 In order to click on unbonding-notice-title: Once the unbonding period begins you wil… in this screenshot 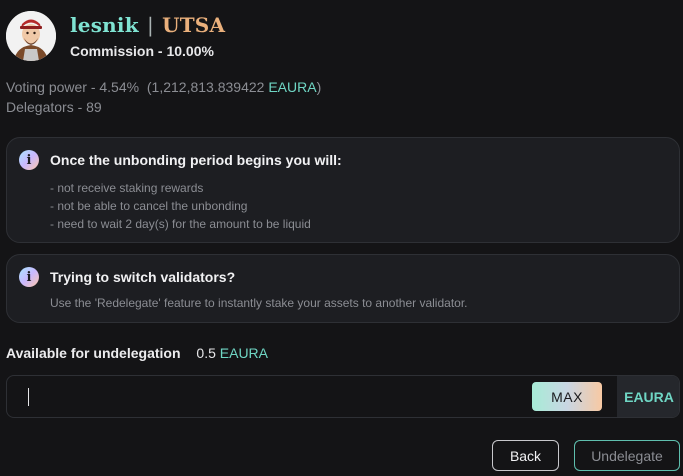, I will do `click(196, 160)`.